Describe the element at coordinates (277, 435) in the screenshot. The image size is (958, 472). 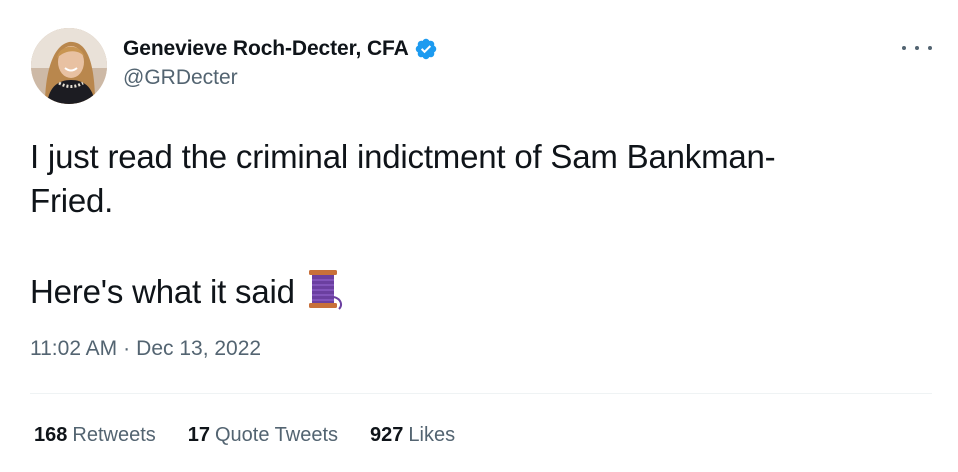
I see `quote-tweets-label: Quote Tweets` at that location.